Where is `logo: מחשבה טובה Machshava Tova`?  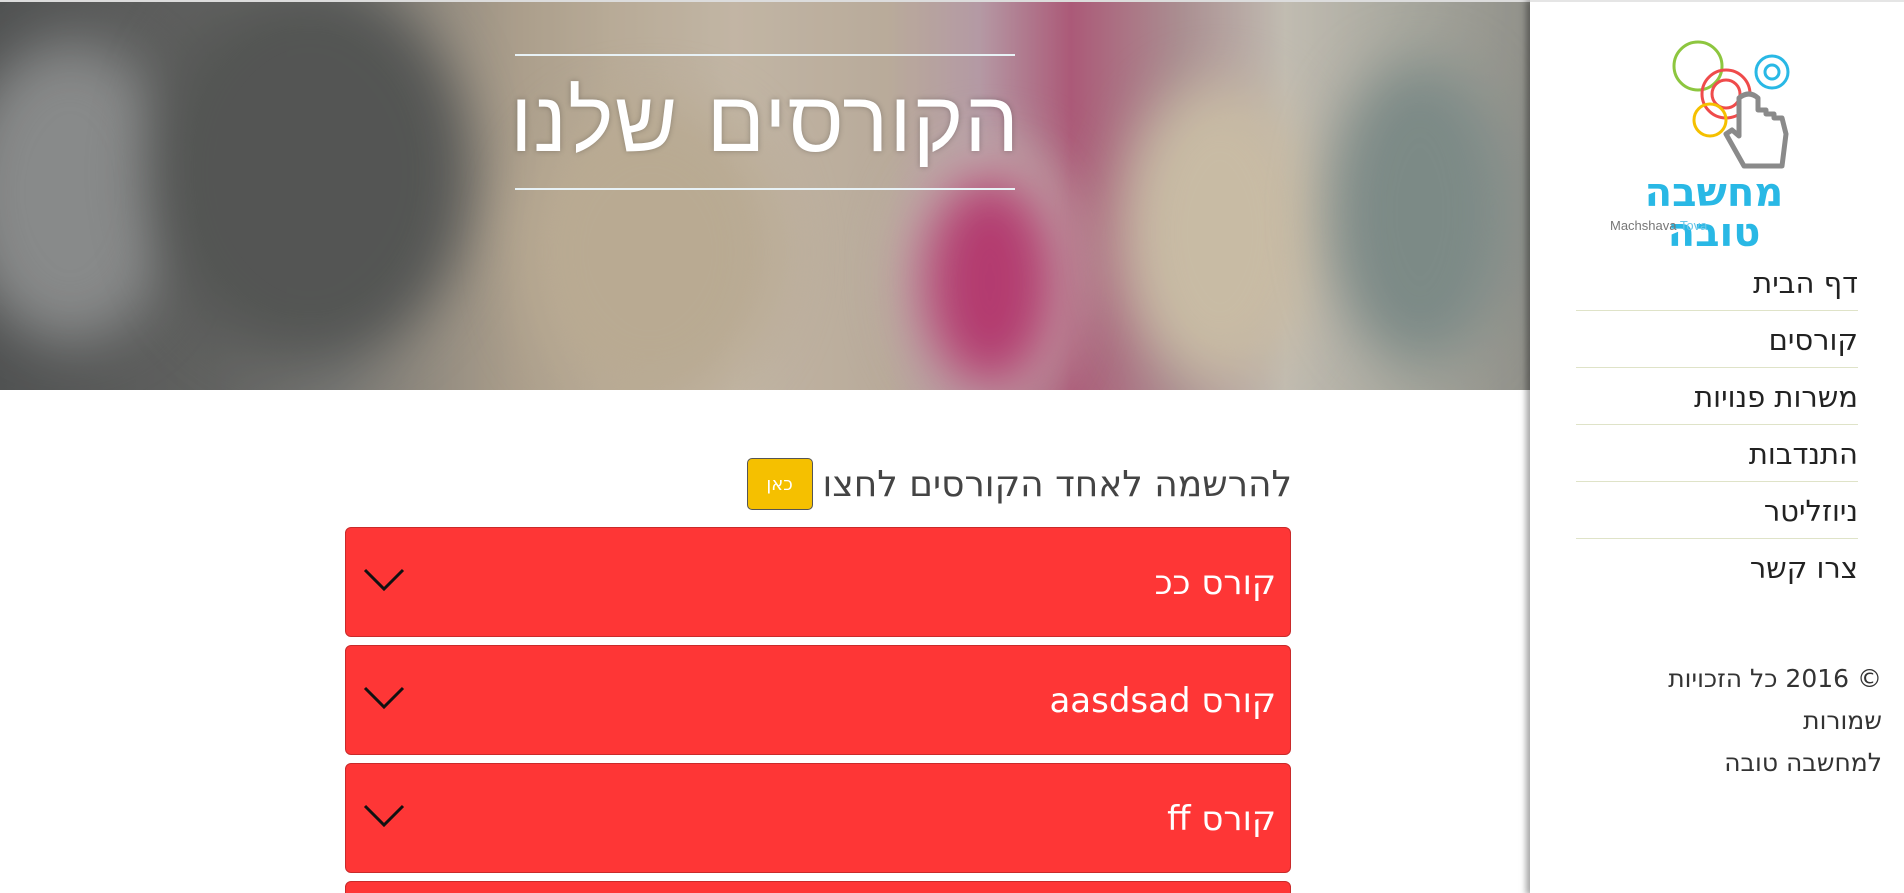
logo: מחשבה טובה Machshava Tova is located at coordinates (1714, 145).